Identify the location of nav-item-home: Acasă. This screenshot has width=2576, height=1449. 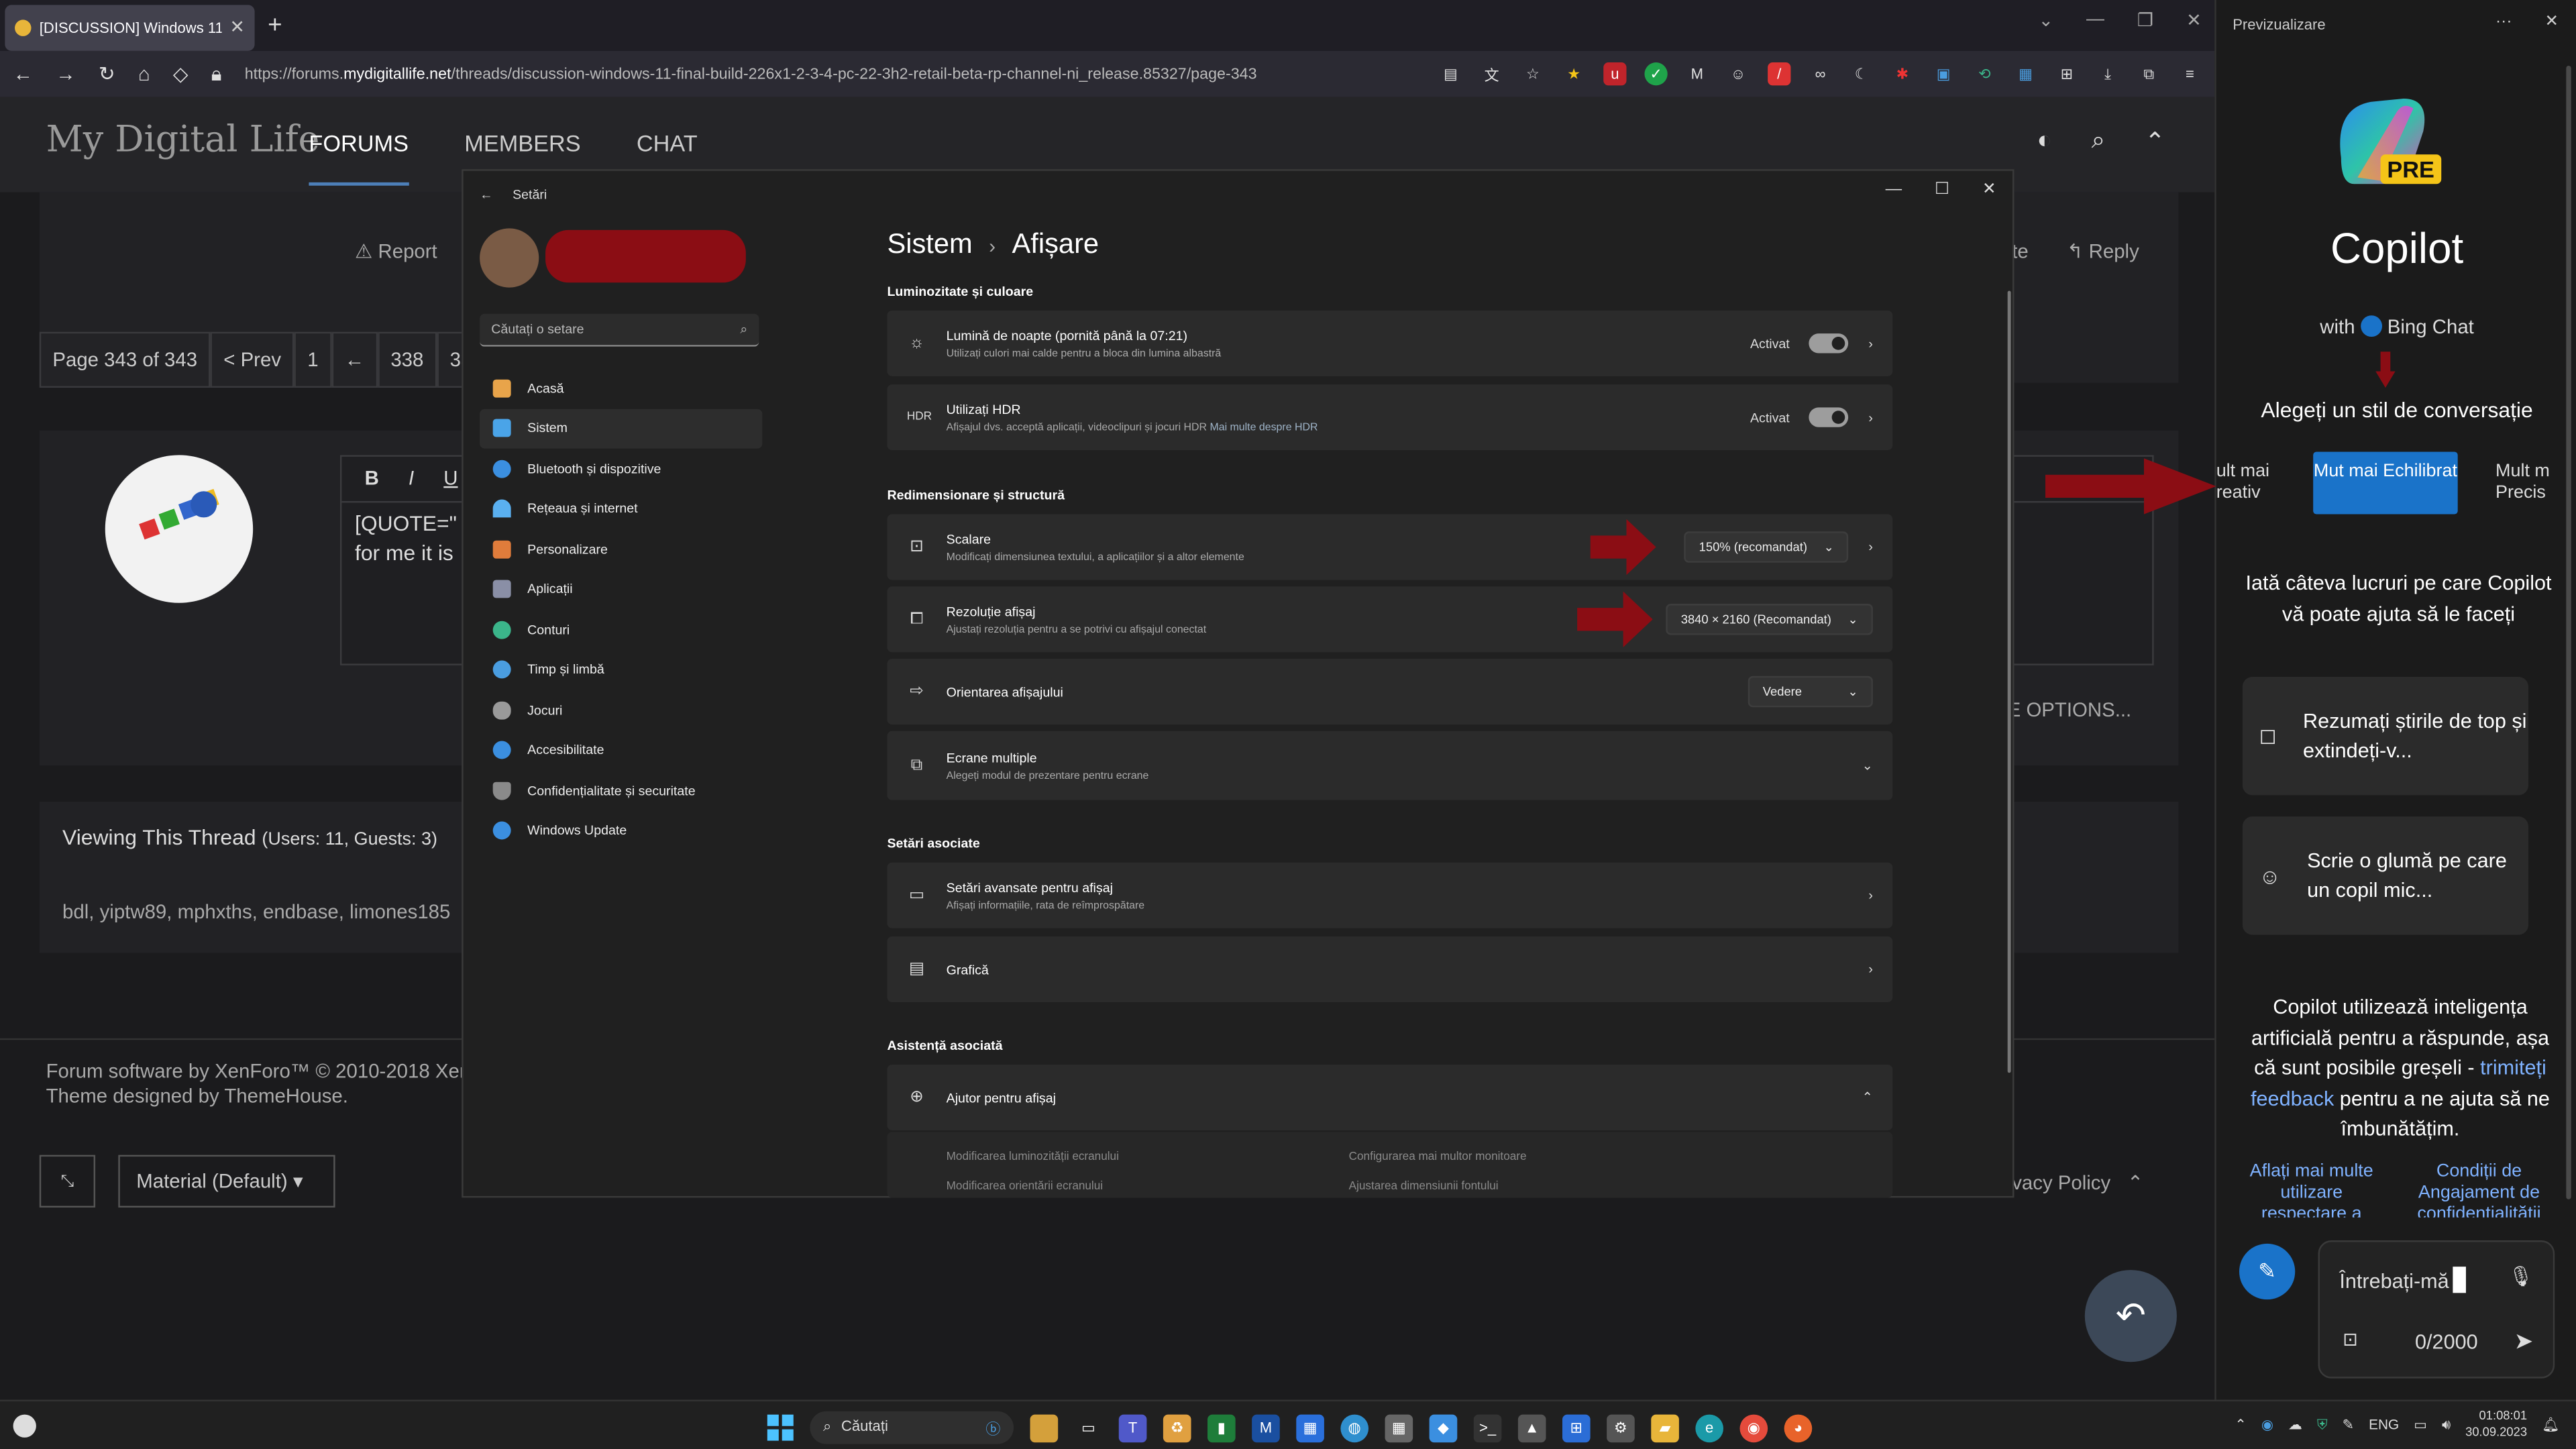
(621, 388).